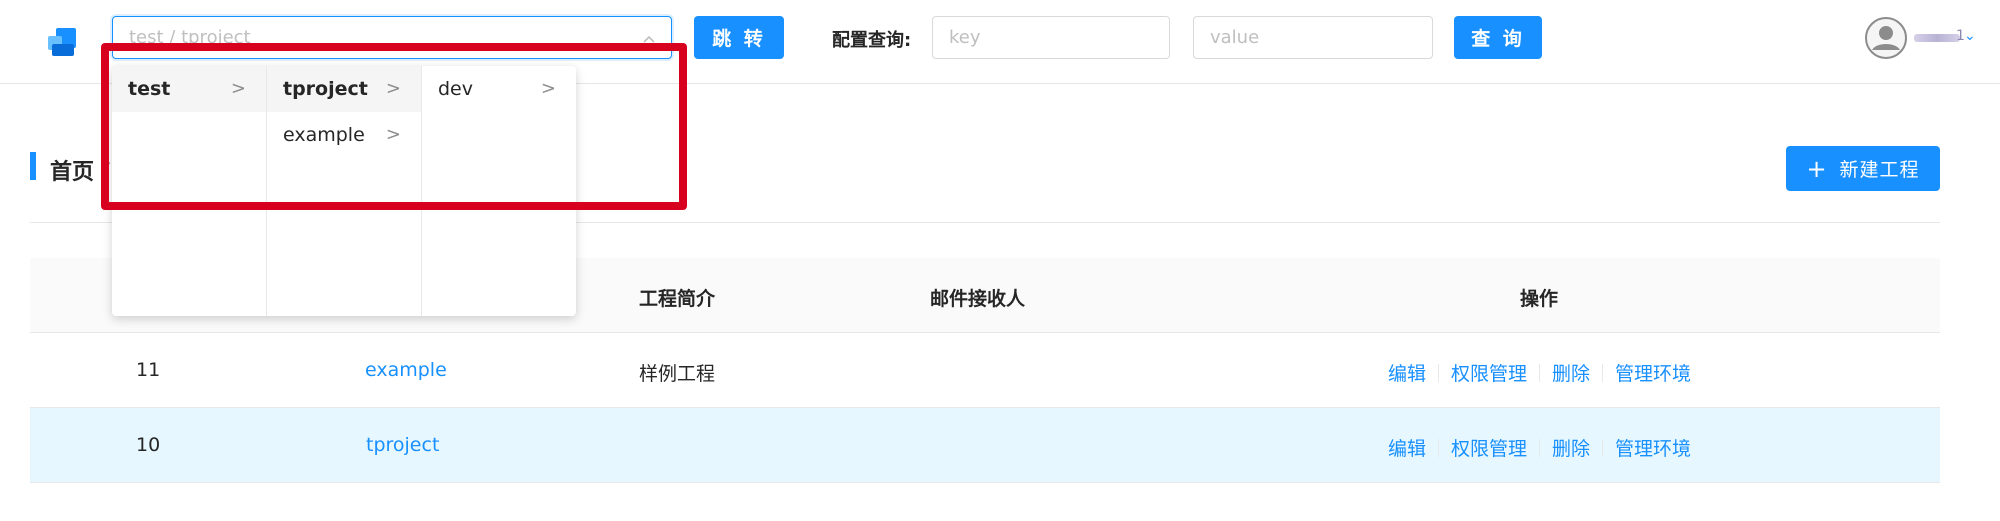 The width and height of the screenshot is (2000, 521). What do you see at coordinates (1051, 37) in the screenshot?
I see `key-input: key` at bounding box center [1051, 37].